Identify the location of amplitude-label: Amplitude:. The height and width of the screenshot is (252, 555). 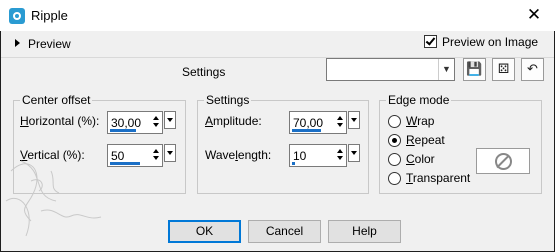
(233, 121).